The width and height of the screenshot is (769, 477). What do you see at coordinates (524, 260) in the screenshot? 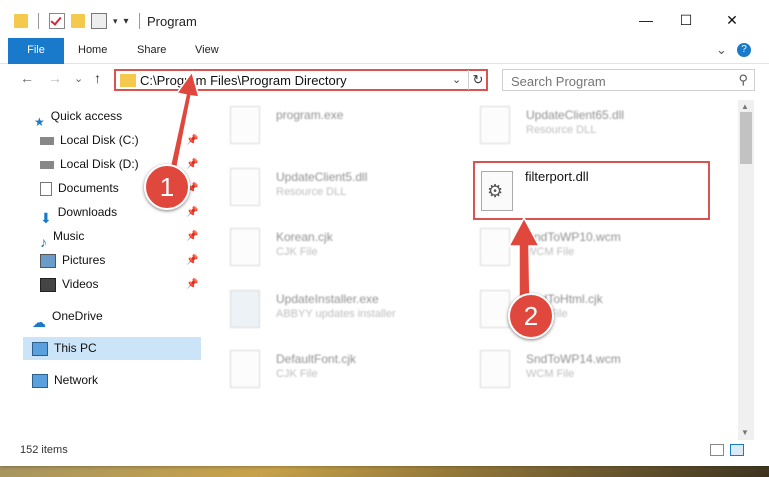
I see `arrow-two-icon` at bounding box center [524, 260].